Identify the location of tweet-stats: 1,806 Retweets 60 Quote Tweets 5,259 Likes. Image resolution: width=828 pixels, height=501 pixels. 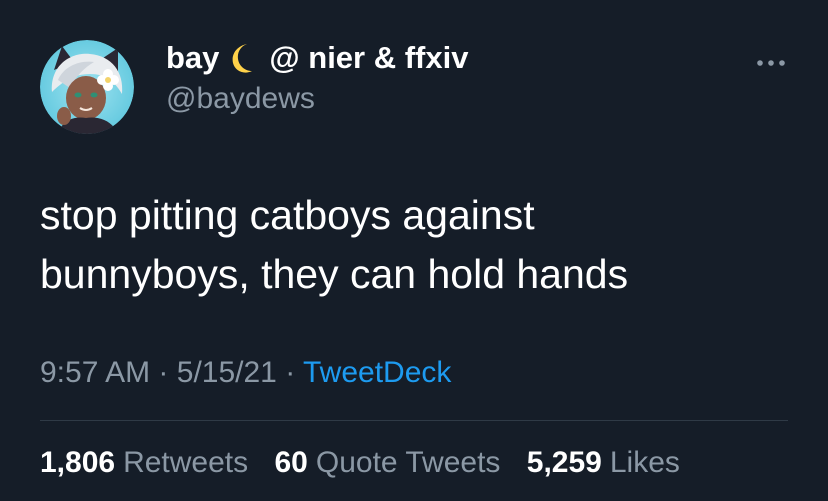
(369, 463).